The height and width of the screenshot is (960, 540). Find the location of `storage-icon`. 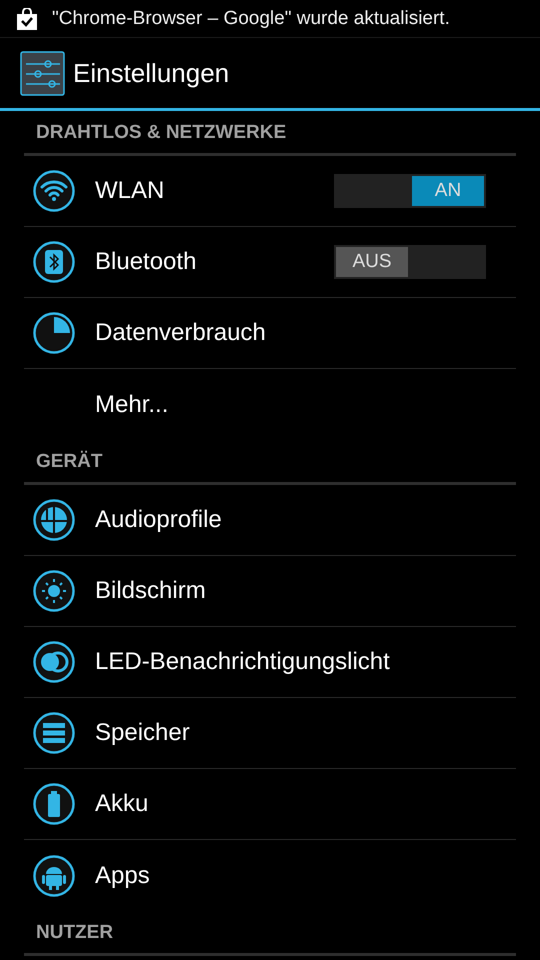

storage-icon is located at coordinates (54, 733).